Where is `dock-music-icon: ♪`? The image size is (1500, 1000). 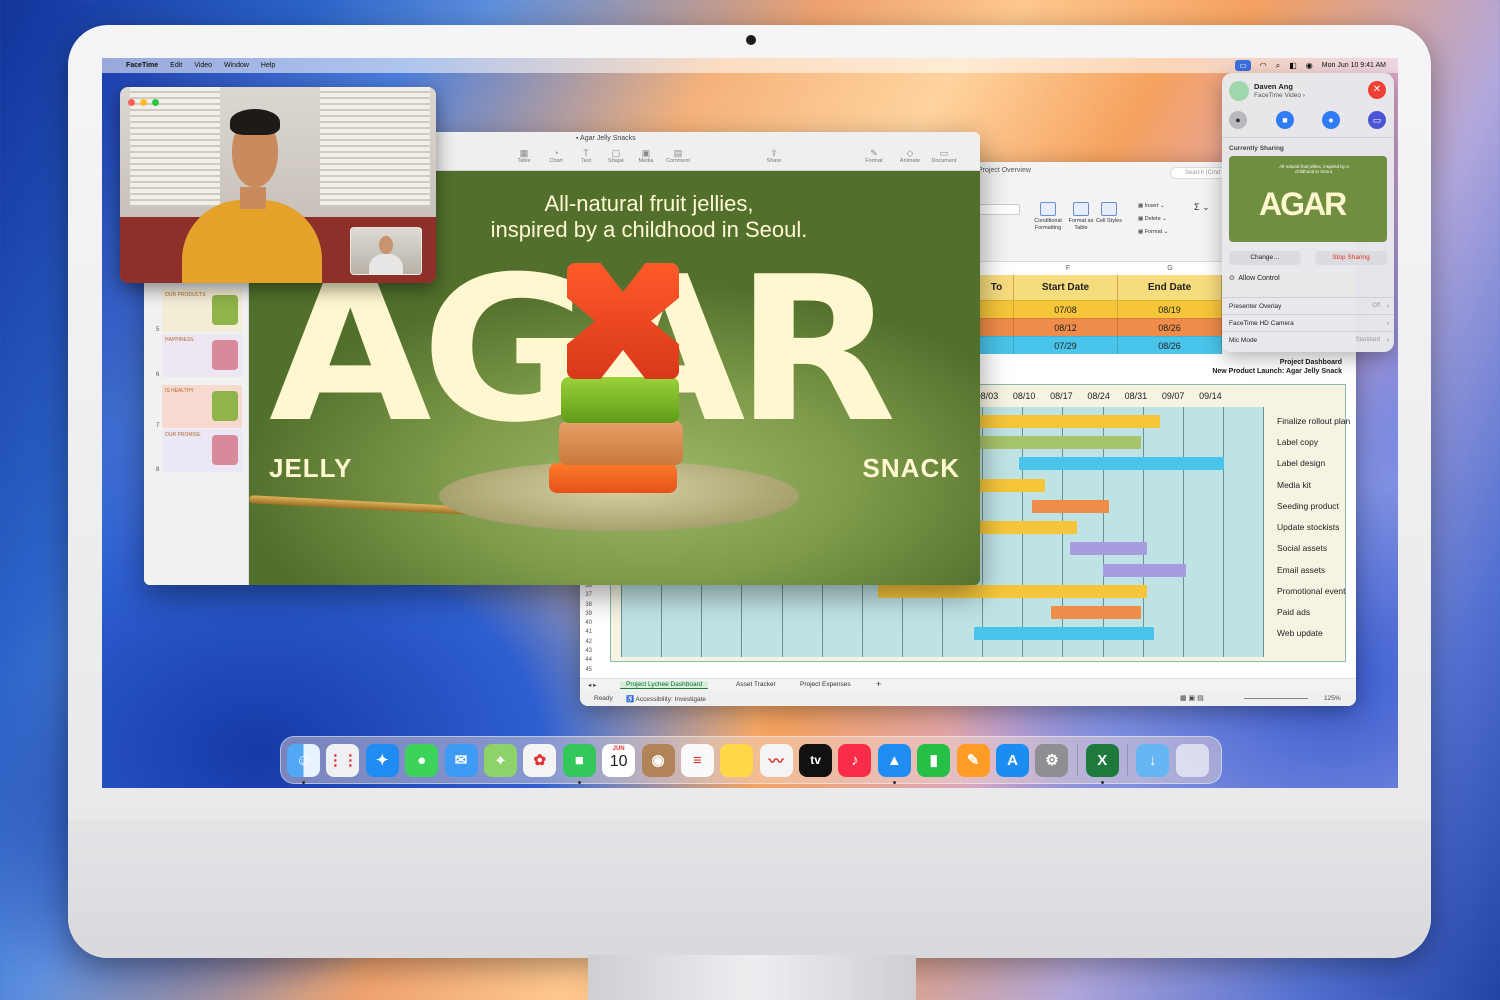
dock-music-icon: ♪ is located at coordinates (855, 760).